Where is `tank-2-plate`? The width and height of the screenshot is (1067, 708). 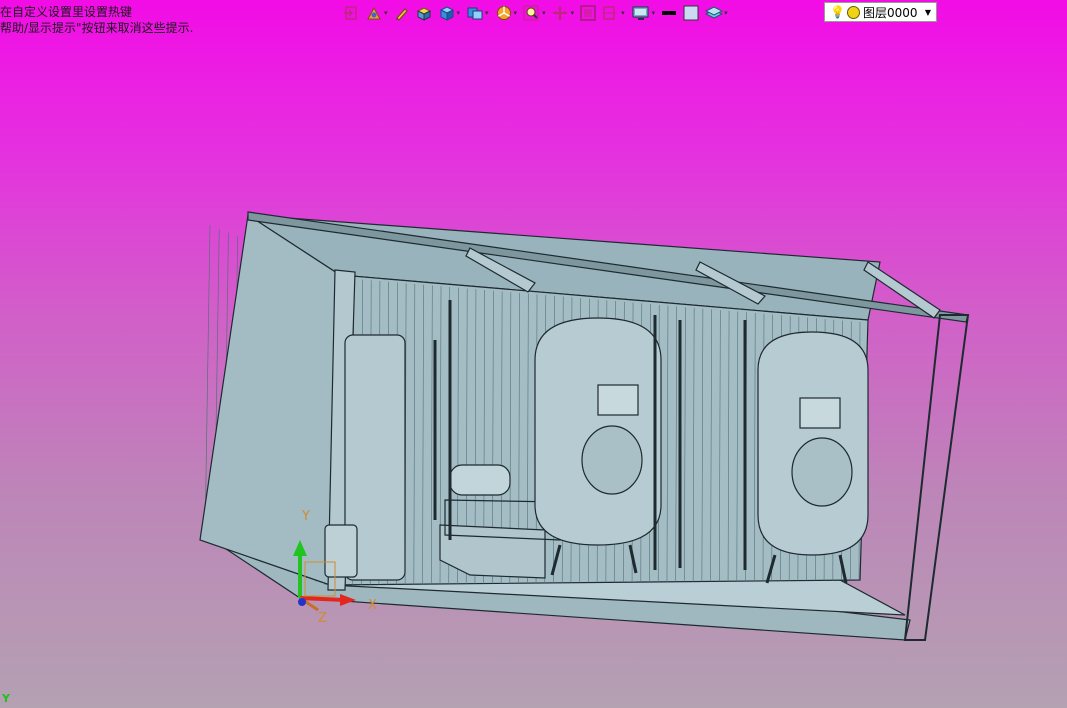 tank-2-plate is located at coordinates (820, 413).